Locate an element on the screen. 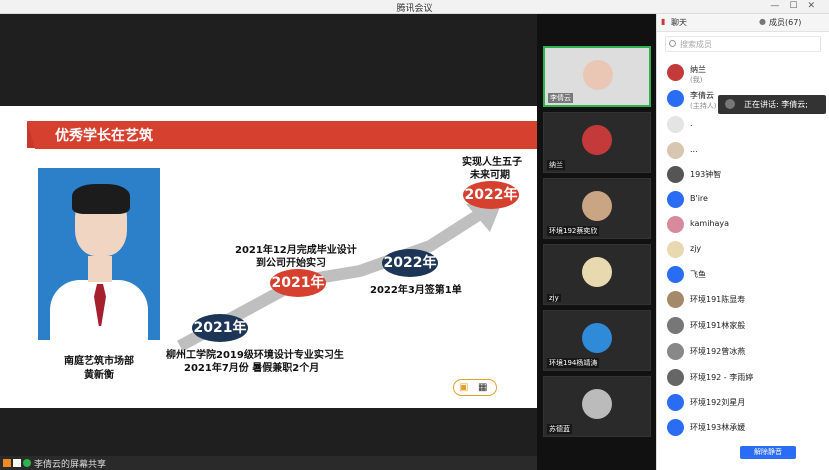 This screenshot has width=829, height=470. video-icon is located at coordinates (17, 463).